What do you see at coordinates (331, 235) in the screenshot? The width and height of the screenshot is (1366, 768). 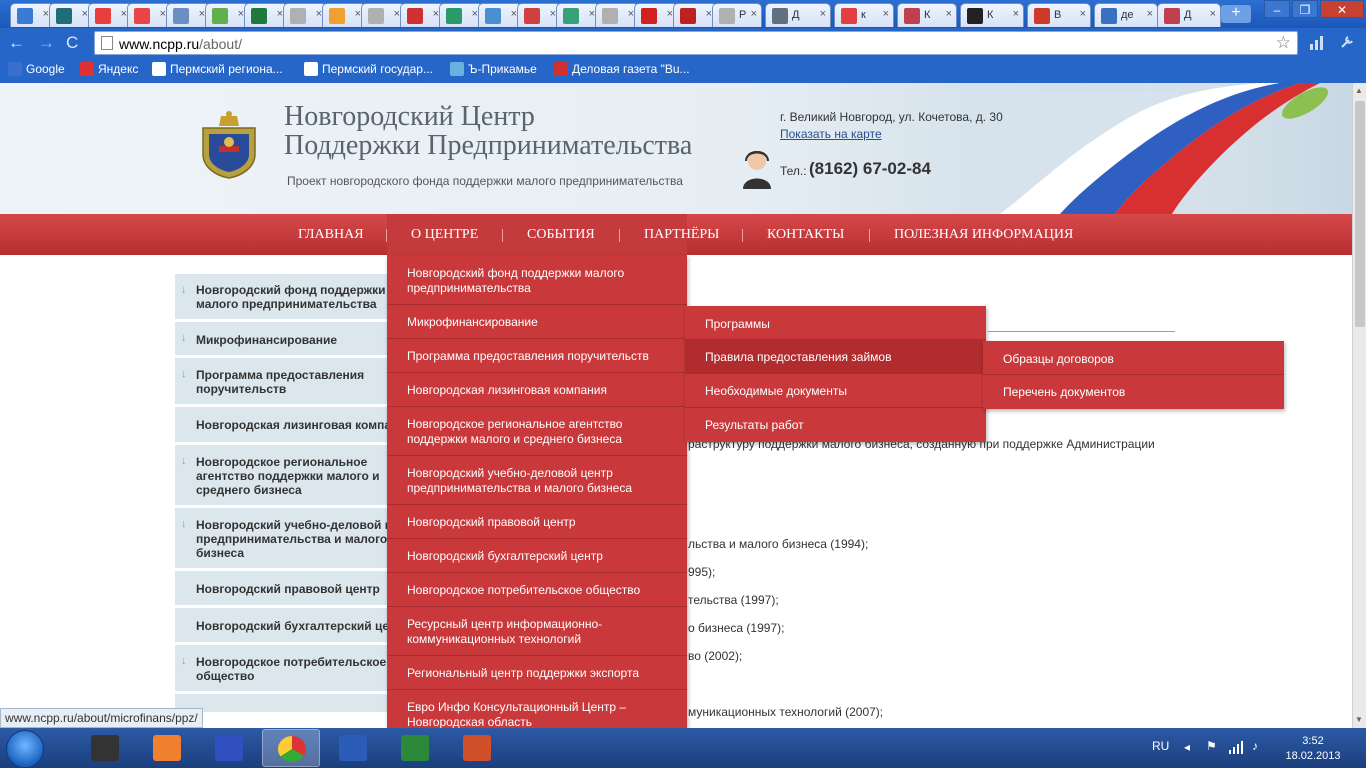 I see `nav-home: ГЛАВНАЯ` at bounding box center [331, 235].